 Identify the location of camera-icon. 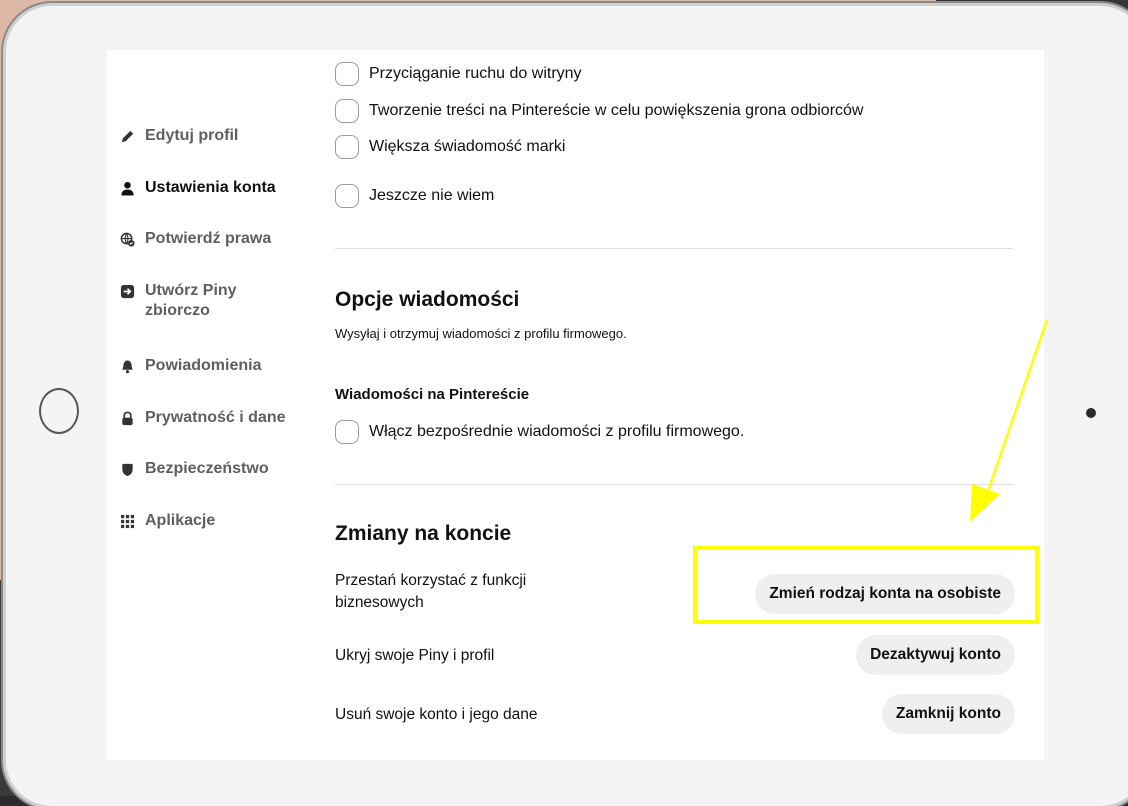
(1091, 413).